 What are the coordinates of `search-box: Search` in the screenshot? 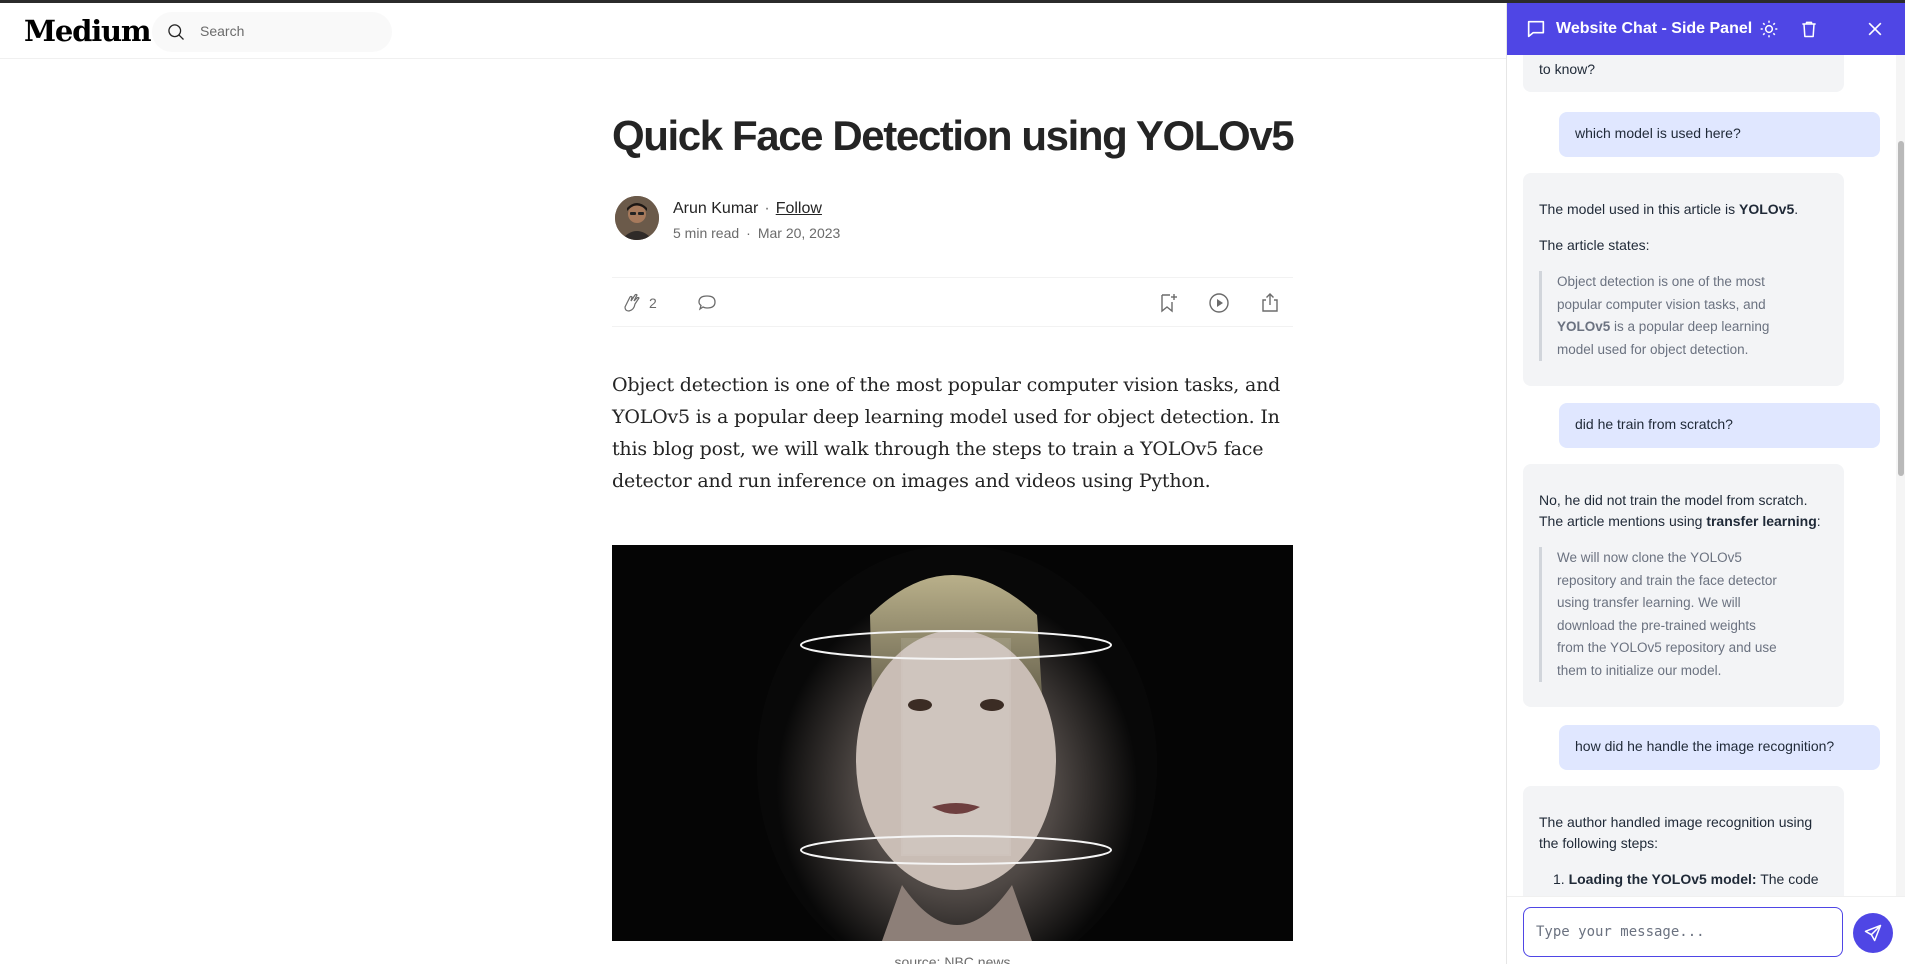 It's located at (272, 32).